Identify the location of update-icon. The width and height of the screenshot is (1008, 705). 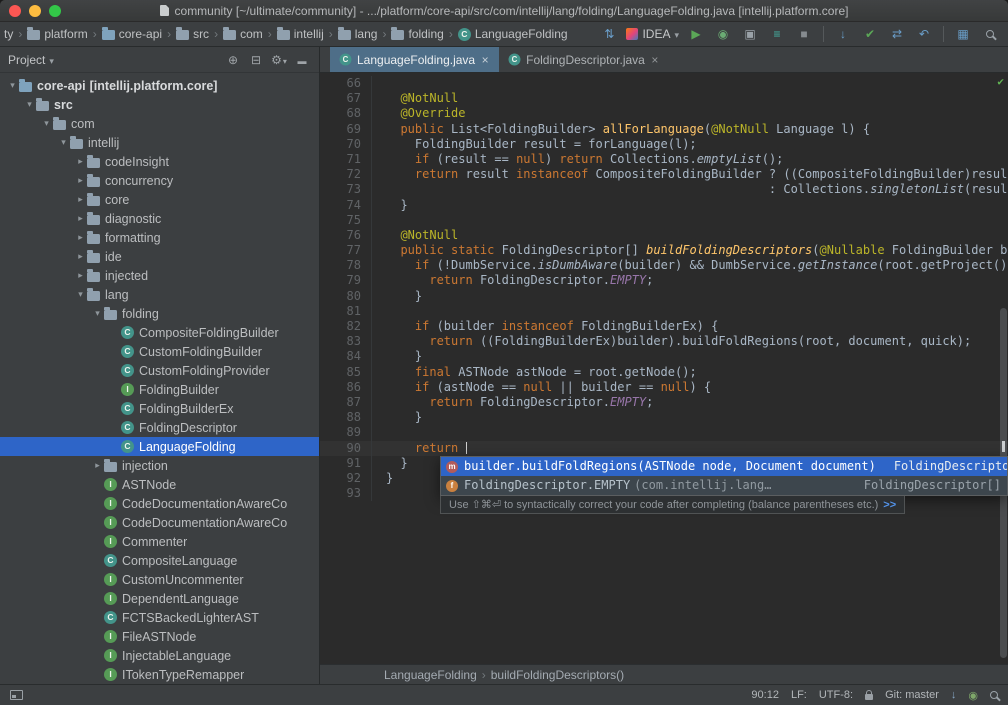
(954, 695).